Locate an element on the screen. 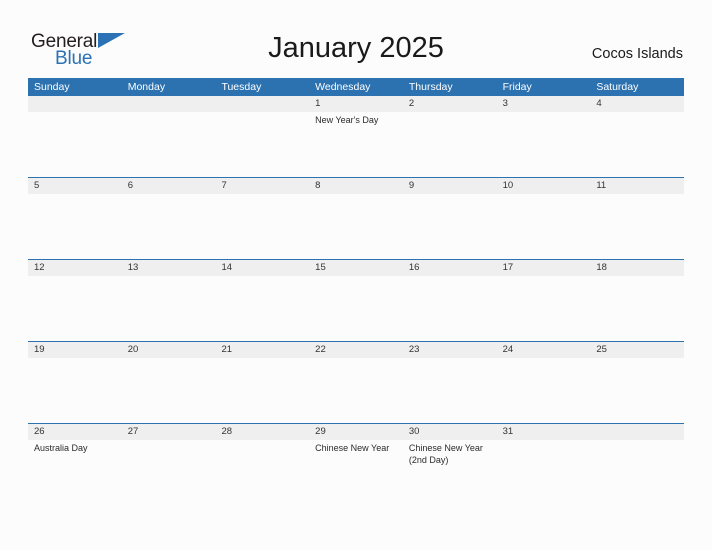 The image size is (712, 550). day-number-24: 24 is located at coordinates (544, 350).